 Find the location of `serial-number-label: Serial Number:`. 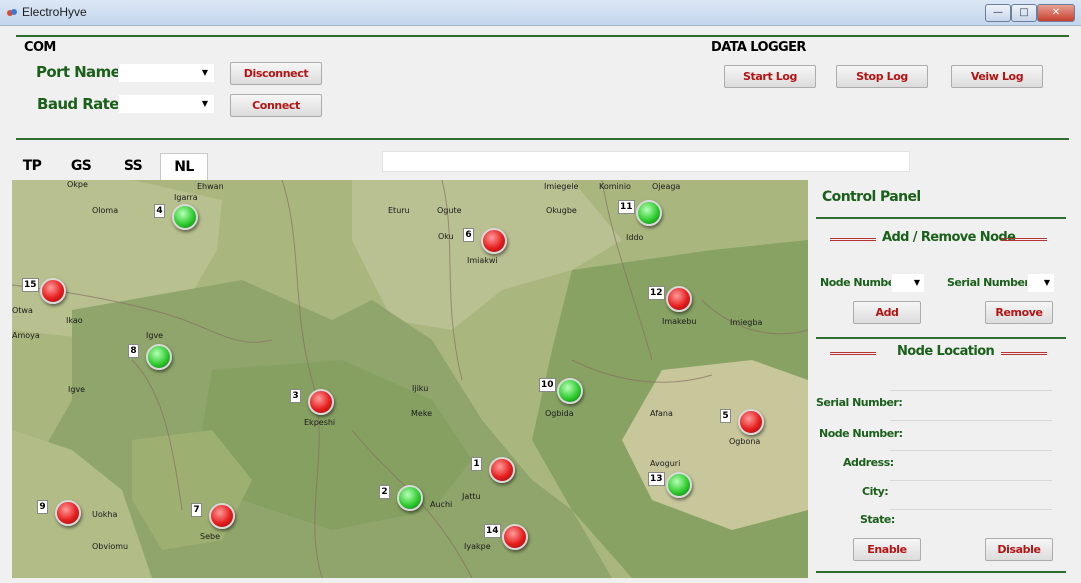

serial-number-label: Serial Number: is located at coordinates (990, 282).